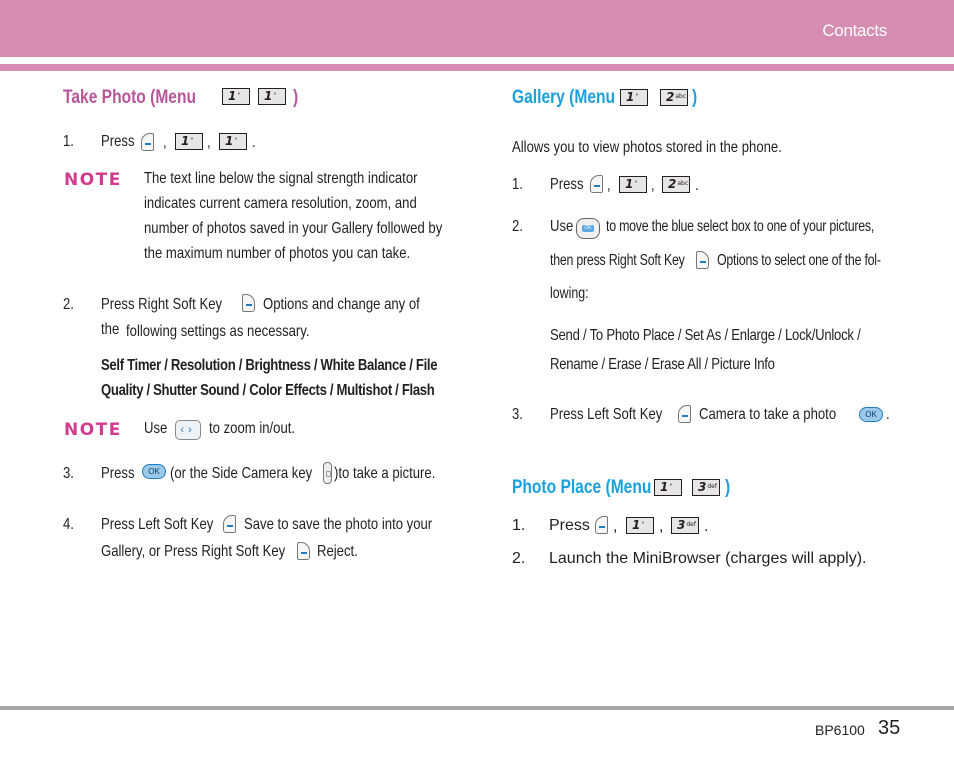 The width and height of the screenshot is (954, 764). What do you see at coordinates (768, 414) in the screenshot?
I see `step-text: Camera to take a photo` at bounding box center [768, 414].